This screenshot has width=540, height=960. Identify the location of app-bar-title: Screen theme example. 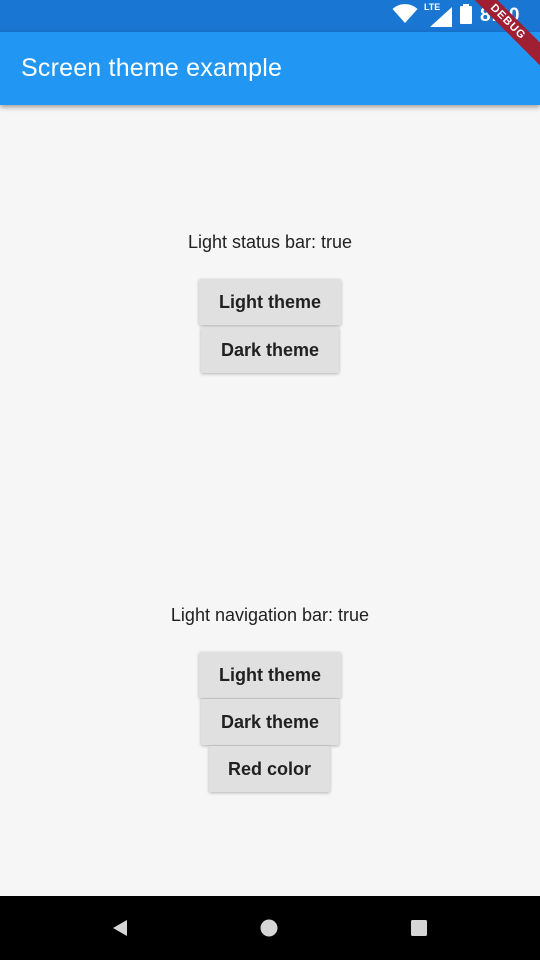
(152, 68).